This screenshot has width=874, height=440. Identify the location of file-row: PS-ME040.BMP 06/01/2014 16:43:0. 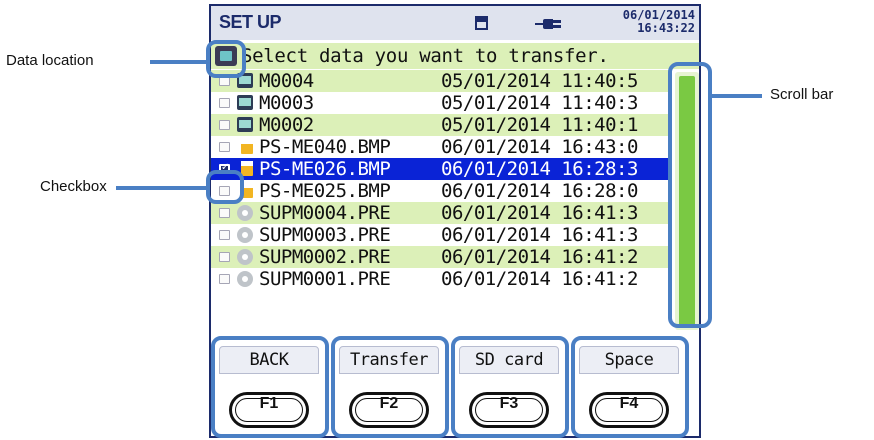
(441, 147).